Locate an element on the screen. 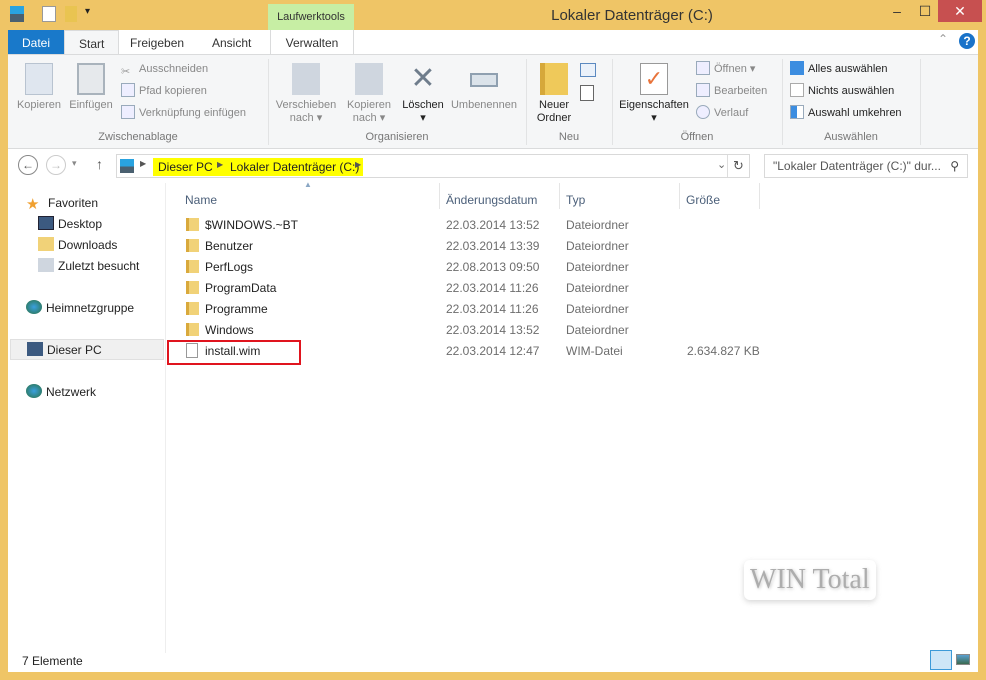 Image resolution: width=986 pixels, height=680 pixels. search-input: "Lokaler Datenträger (C:)" dur... ⚲ is located at coordinates (866, 166).